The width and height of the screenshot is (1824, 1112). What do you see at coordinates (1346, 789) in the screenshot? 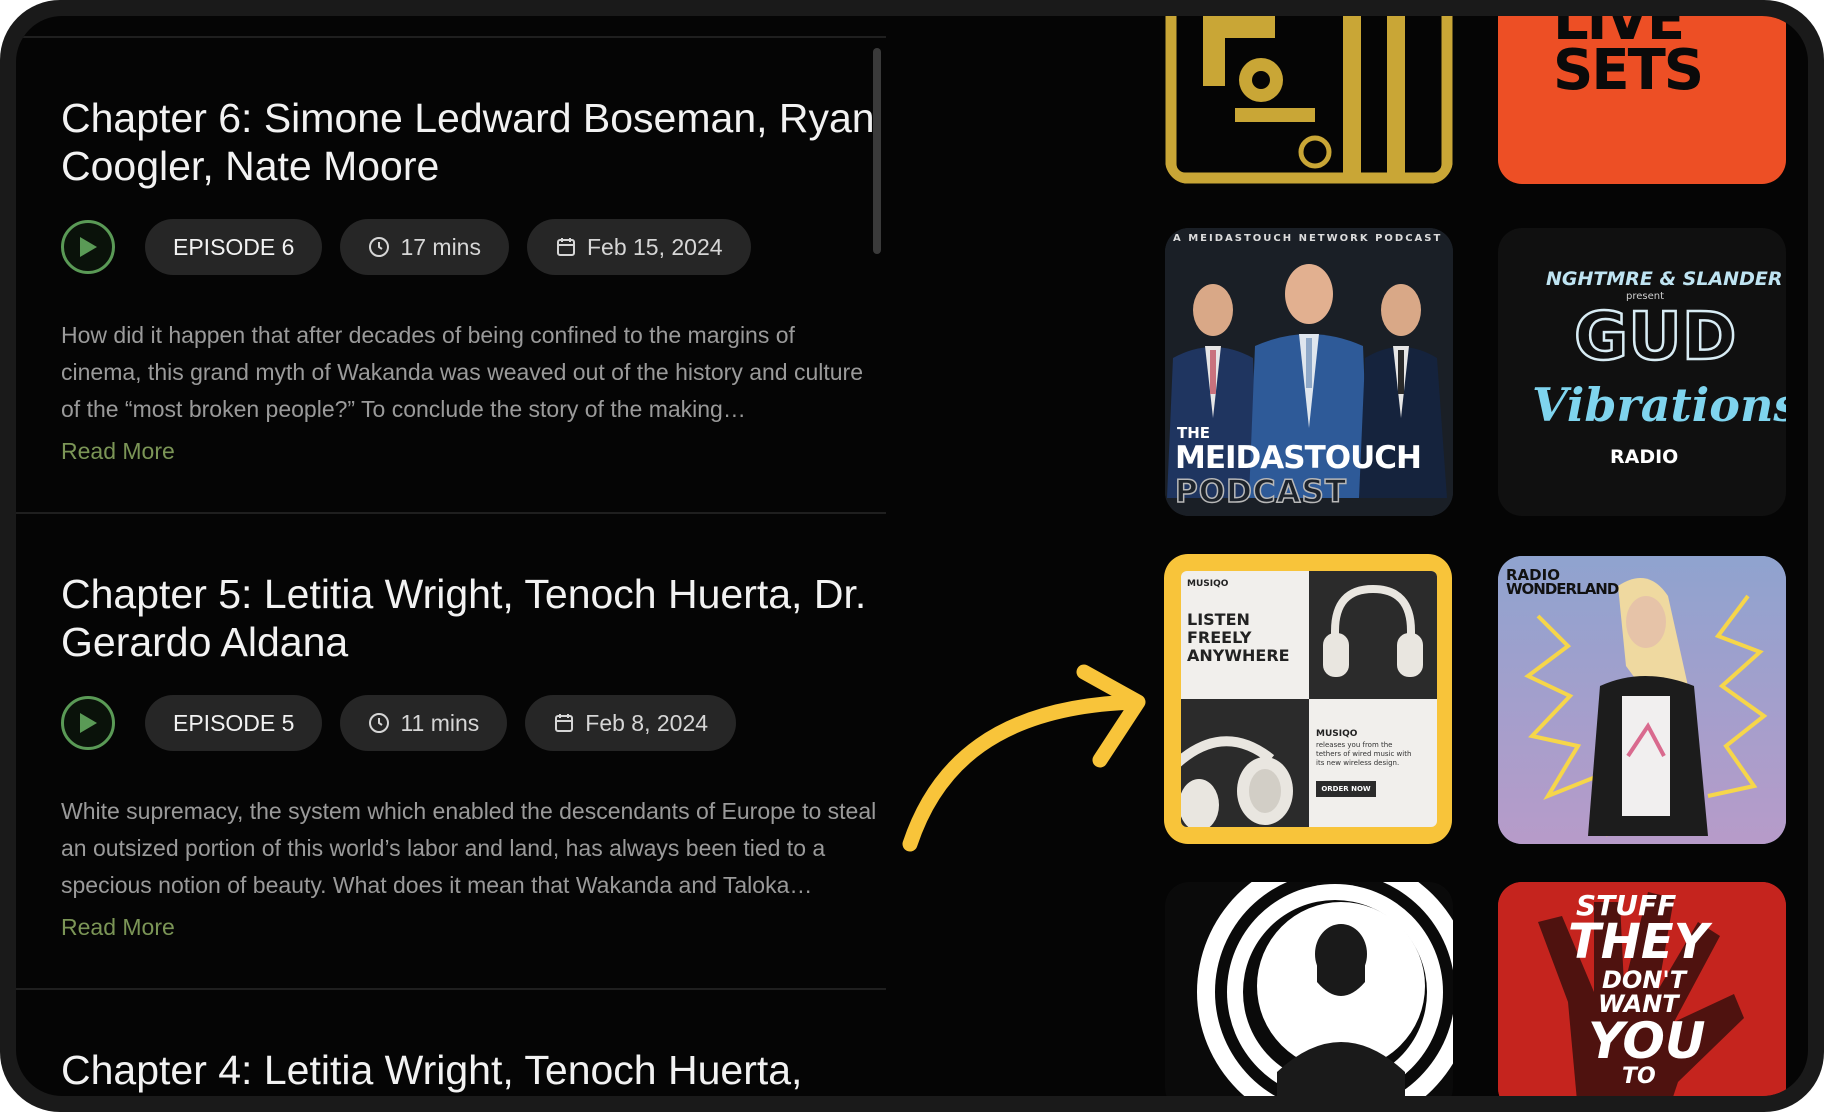
I see `order-now-button: ORDER NOW` at bounding box center [1346, 789].